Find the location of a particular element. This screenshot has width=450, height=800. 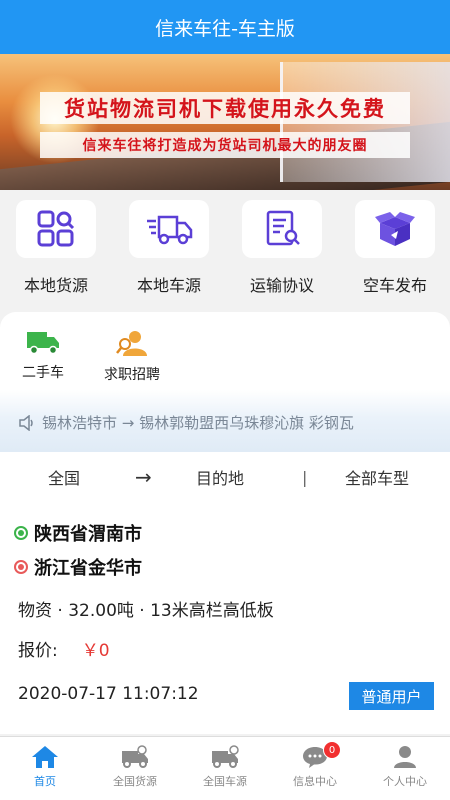

green-truck-icon is located at coordinates (43, 343).